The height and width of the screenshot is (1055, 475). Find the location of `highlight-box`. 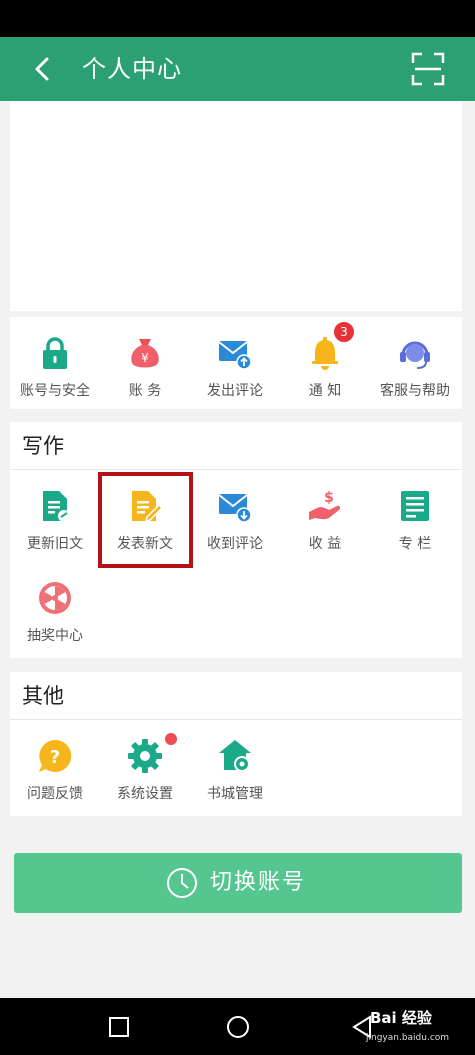

highlight-box is located at coordinates (145, 520).